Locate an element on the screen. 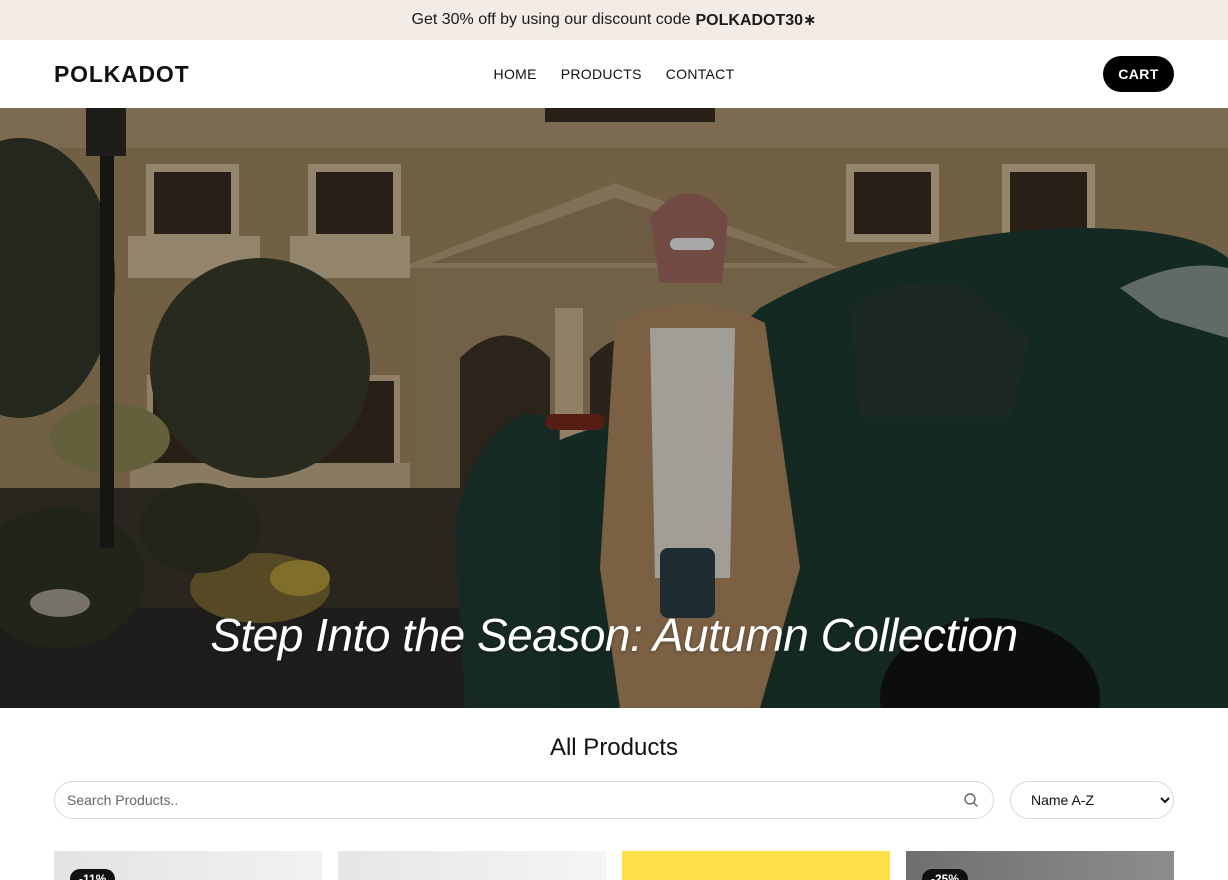  site-logo: POLKADOT is located at coordinates (121, 74).